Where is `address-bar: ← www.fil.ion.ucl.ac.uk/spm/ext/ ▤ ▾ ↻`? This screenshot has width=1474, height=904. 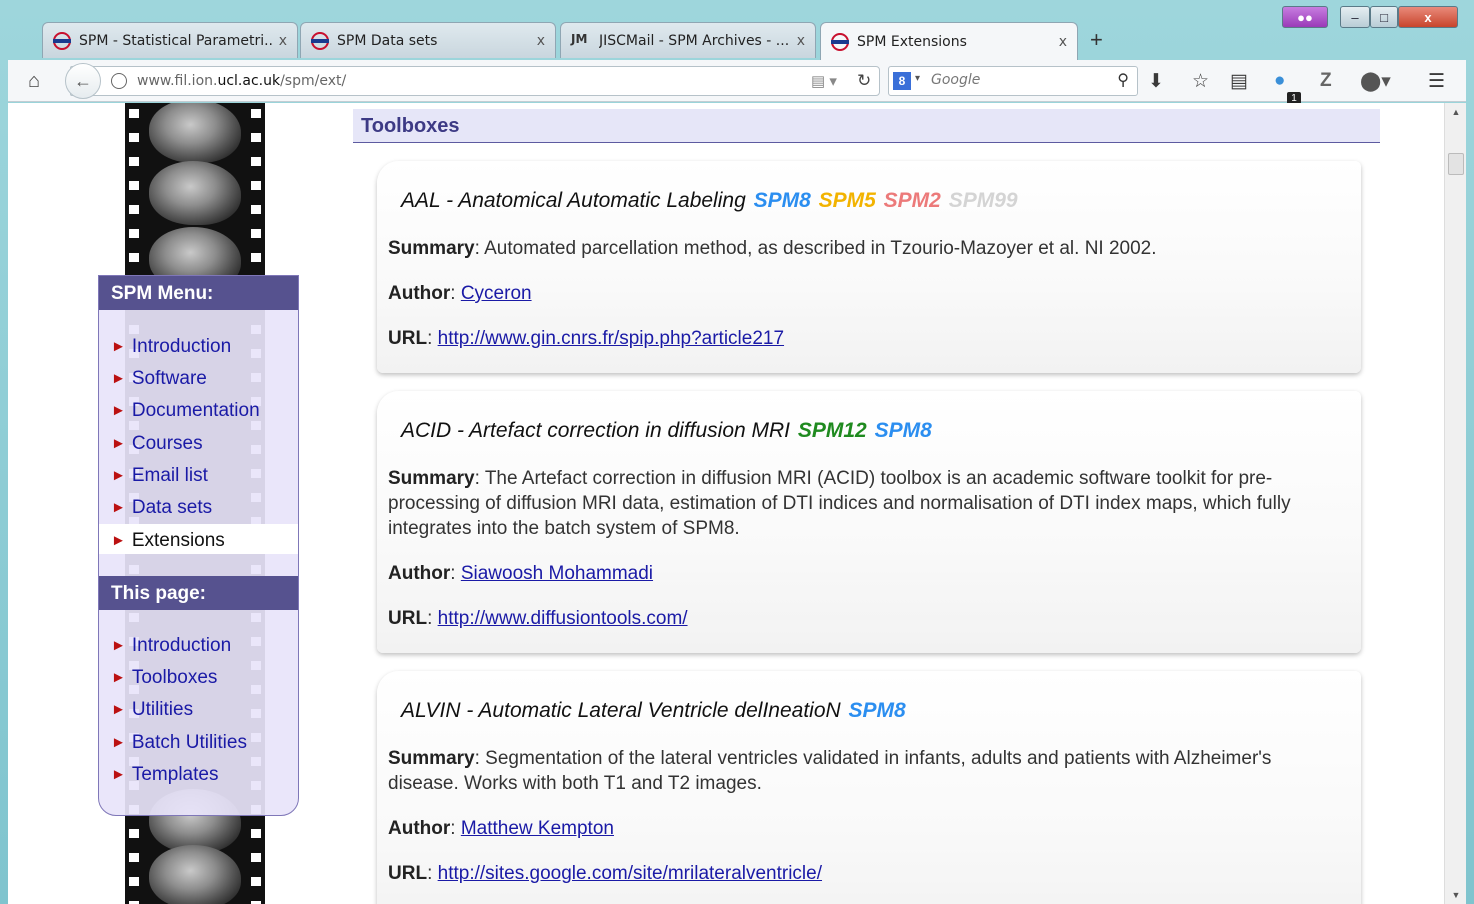 address-bar: ← www.fil.ion.ucl.ac.uk/spm/ext/ ▤ ▾ ↻ is located at coordinates (475, 81).